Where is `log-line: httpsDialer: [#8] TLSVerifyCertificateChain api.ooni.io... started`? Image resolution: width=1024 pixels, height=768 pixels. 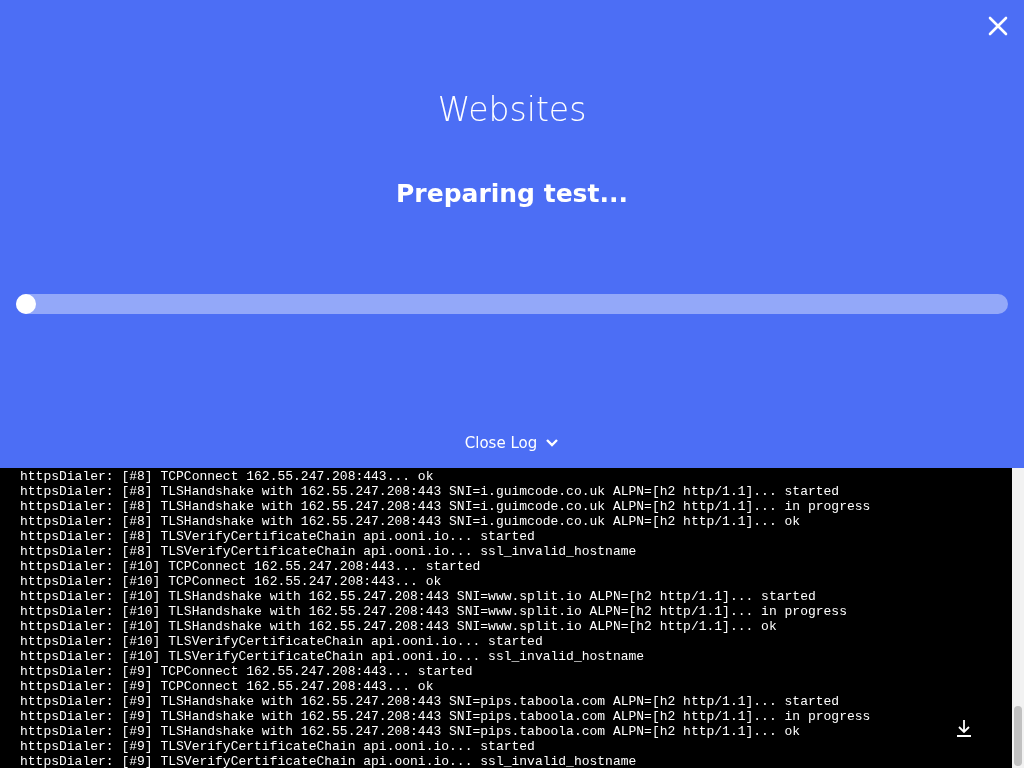
log-line: httpsDialer: [#8] TLSVerifyCertificateChain api.ooni.io... started is located at coordinates (277, 536).